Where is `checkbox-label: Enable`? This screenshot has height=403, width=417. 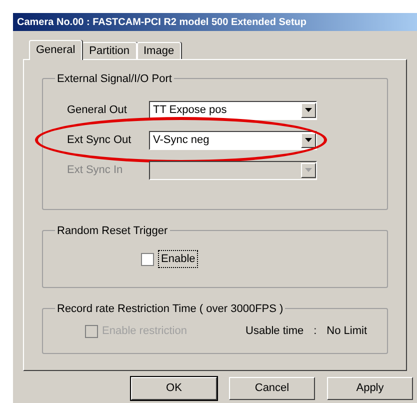
checkbox-label: Enable is located at coordinates (178, 259).